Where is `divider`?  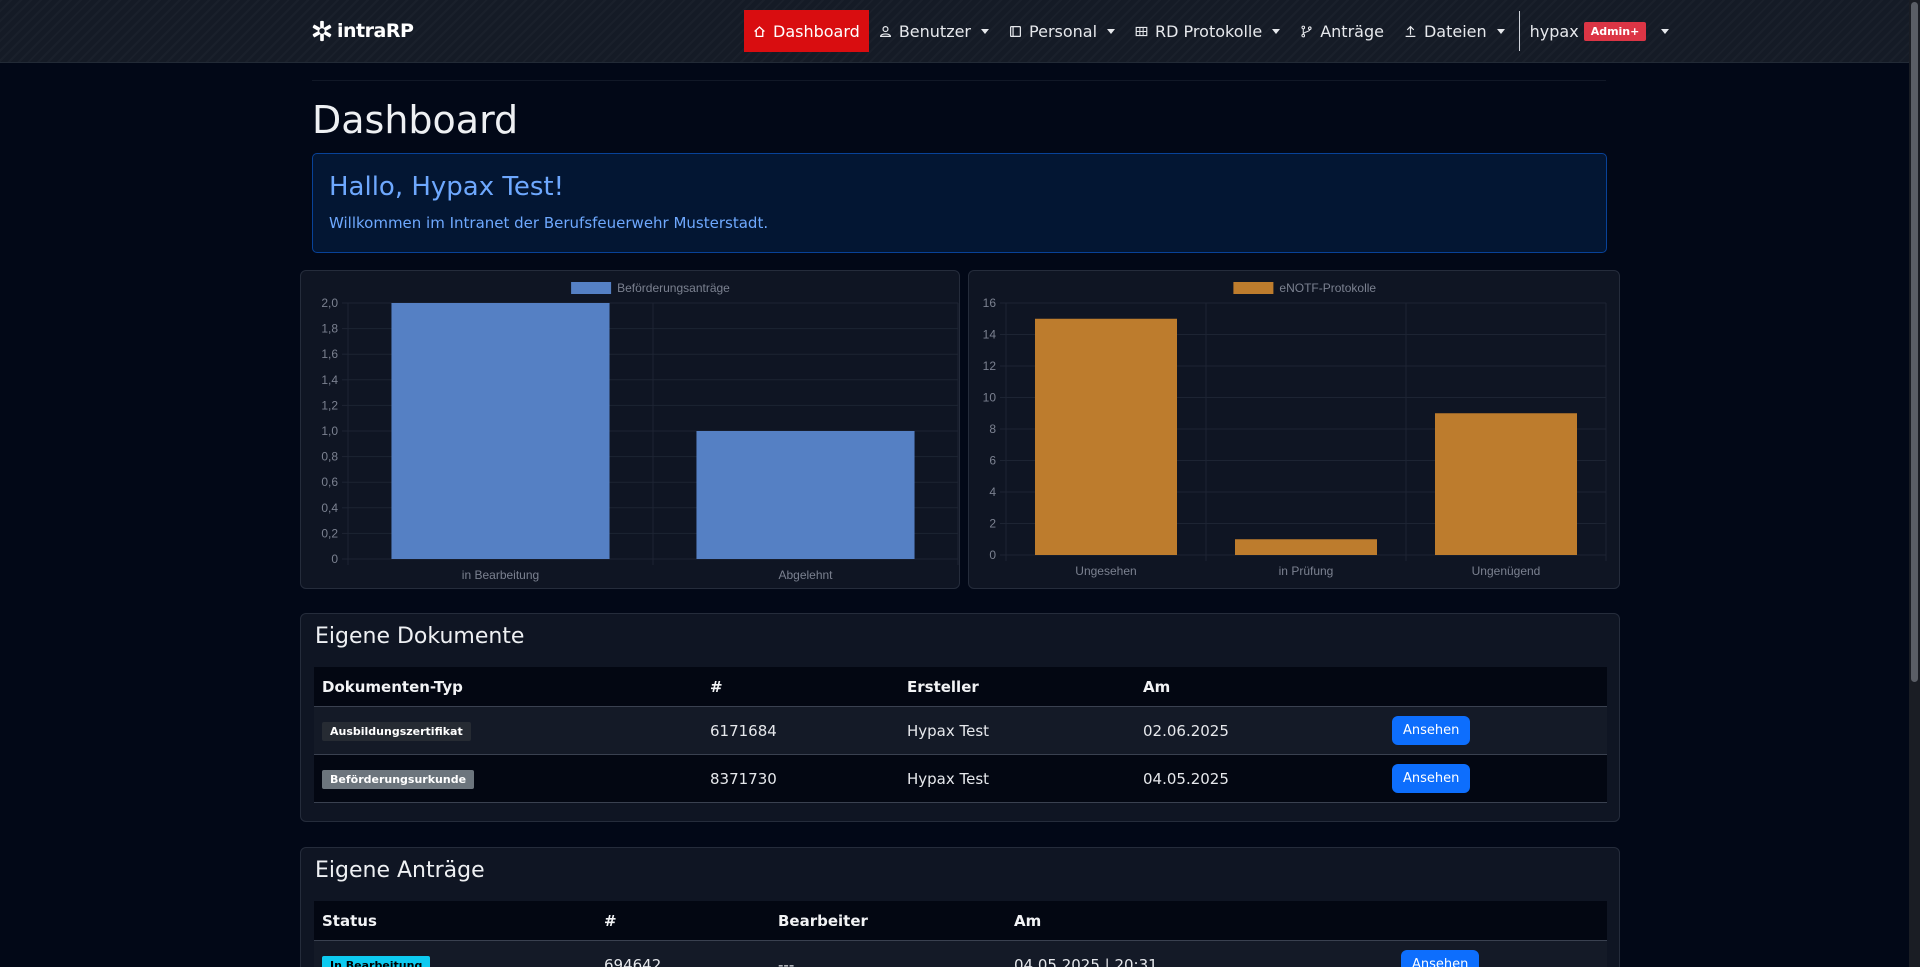
divider is located at coordinates (959, 80).